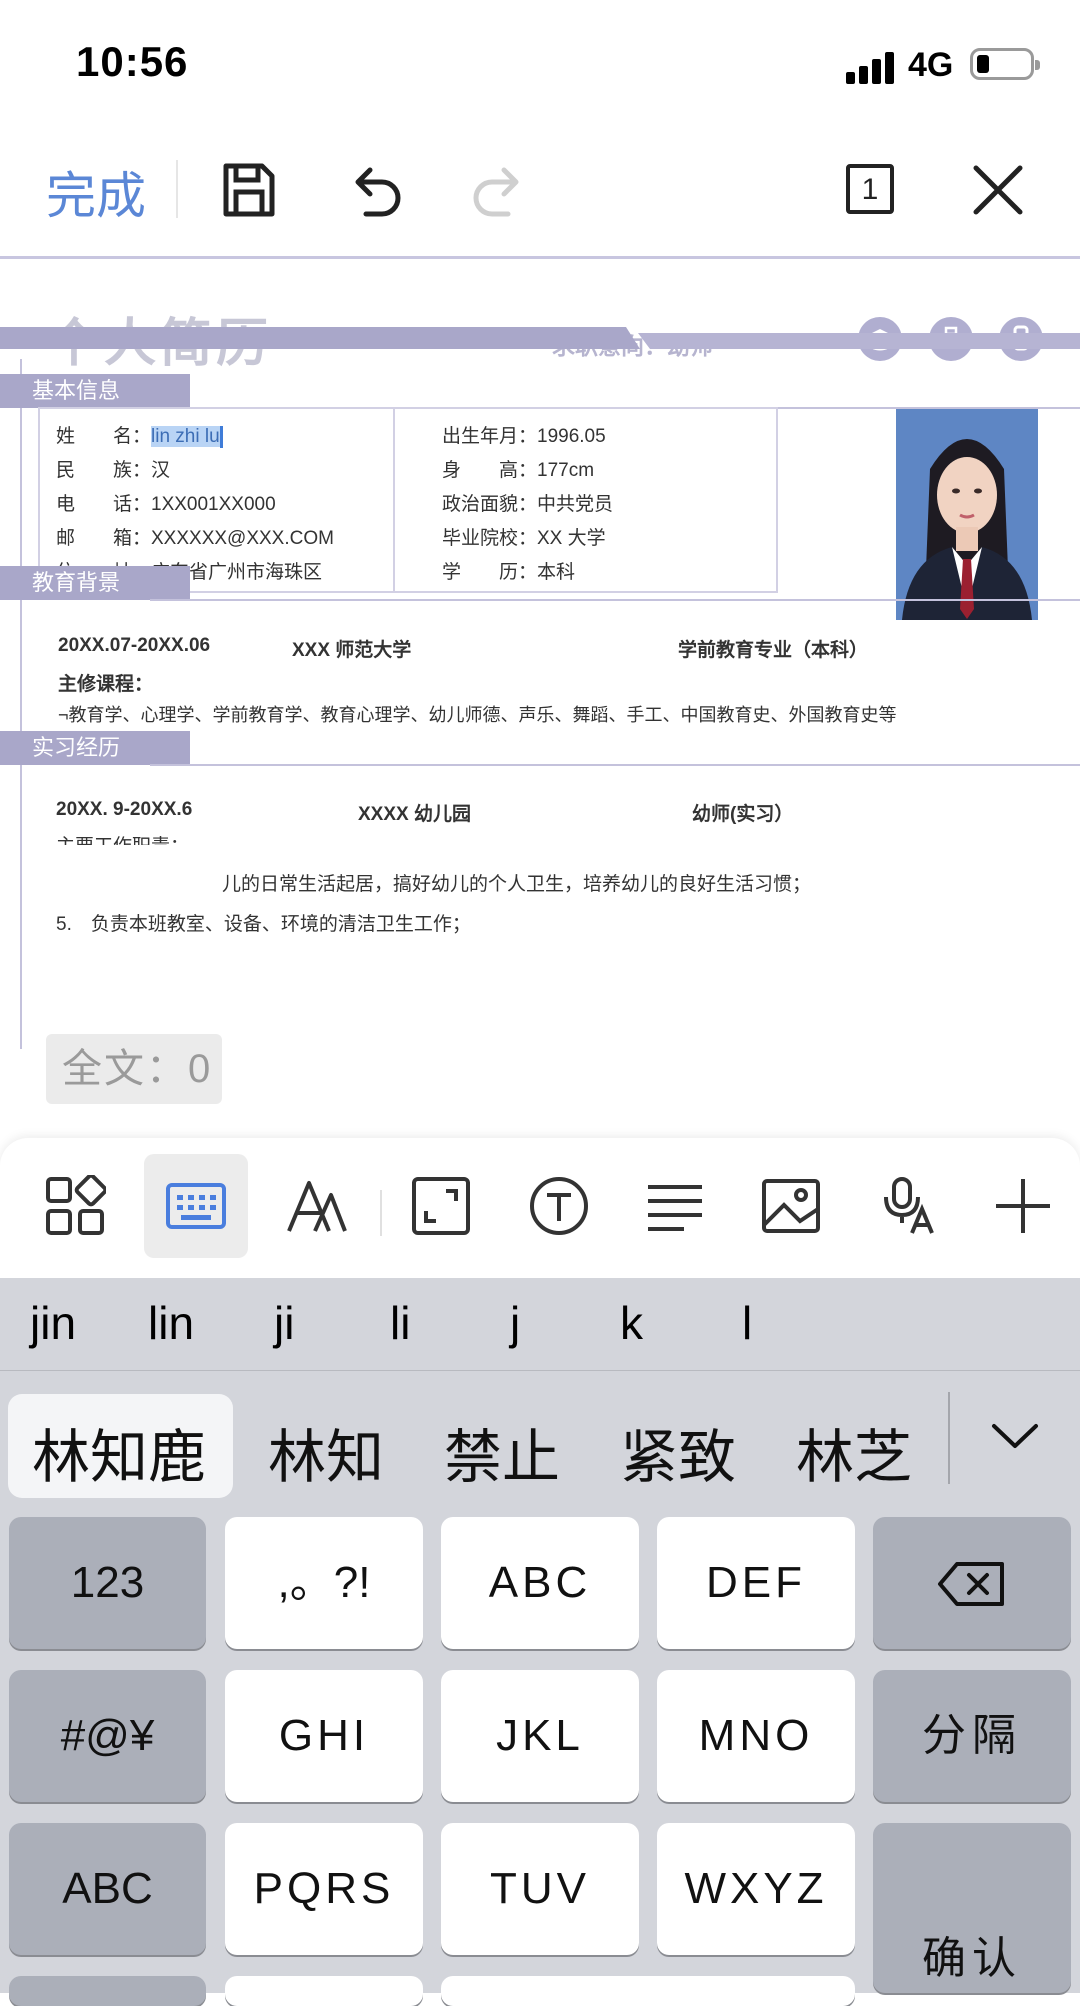  I want to click on header-band, so click(540, 338).